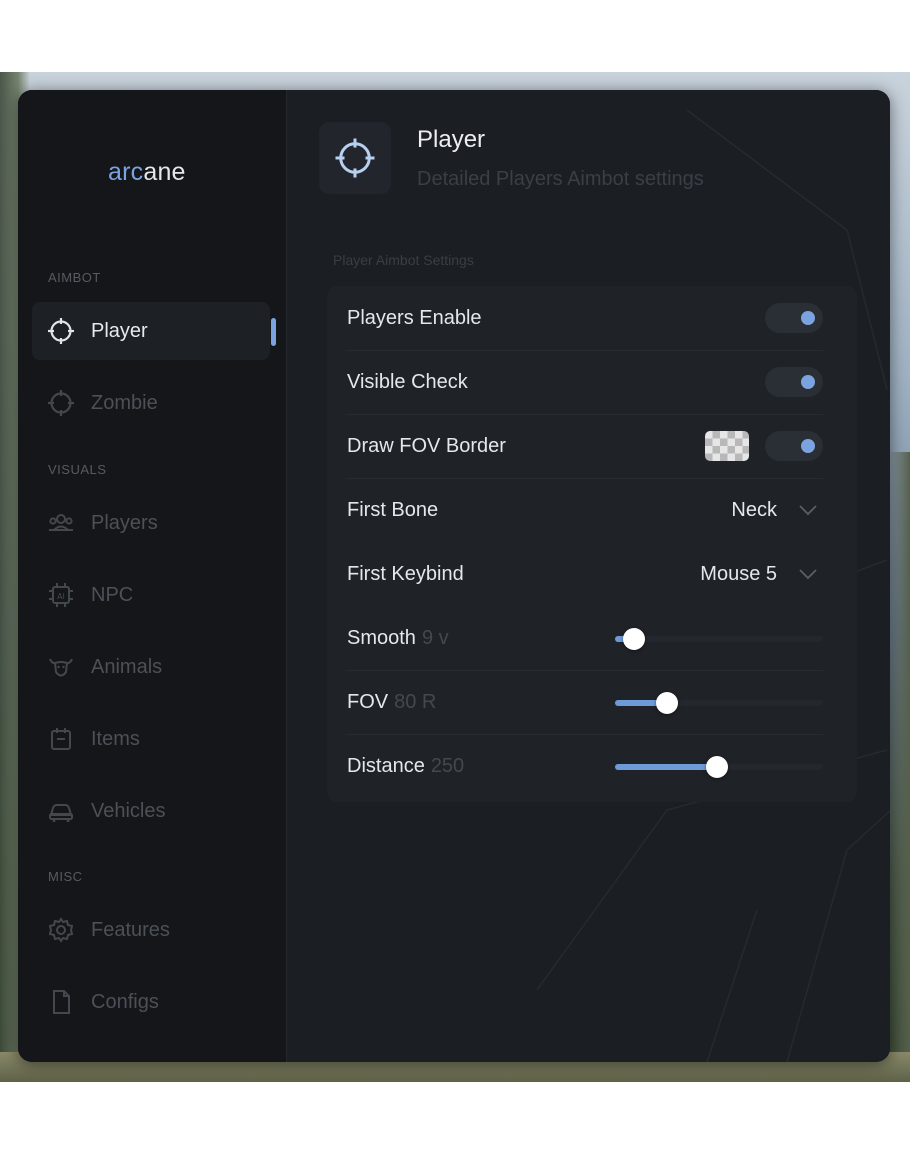 This screenshot has width=910, height=1155. Describe the element at coordinates (414, 318) in the screenshot. I see `setting-label: Players Enable` at that location.